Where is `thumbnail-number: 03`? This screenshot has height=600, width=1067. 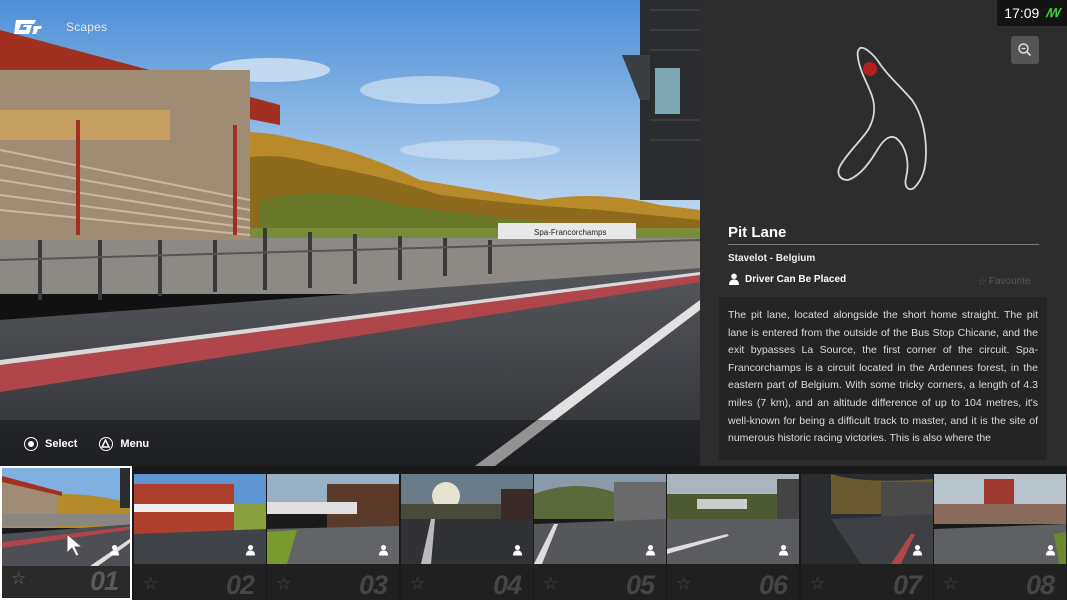
thumbnail-number: 03 is located at coordinates (373, 585).